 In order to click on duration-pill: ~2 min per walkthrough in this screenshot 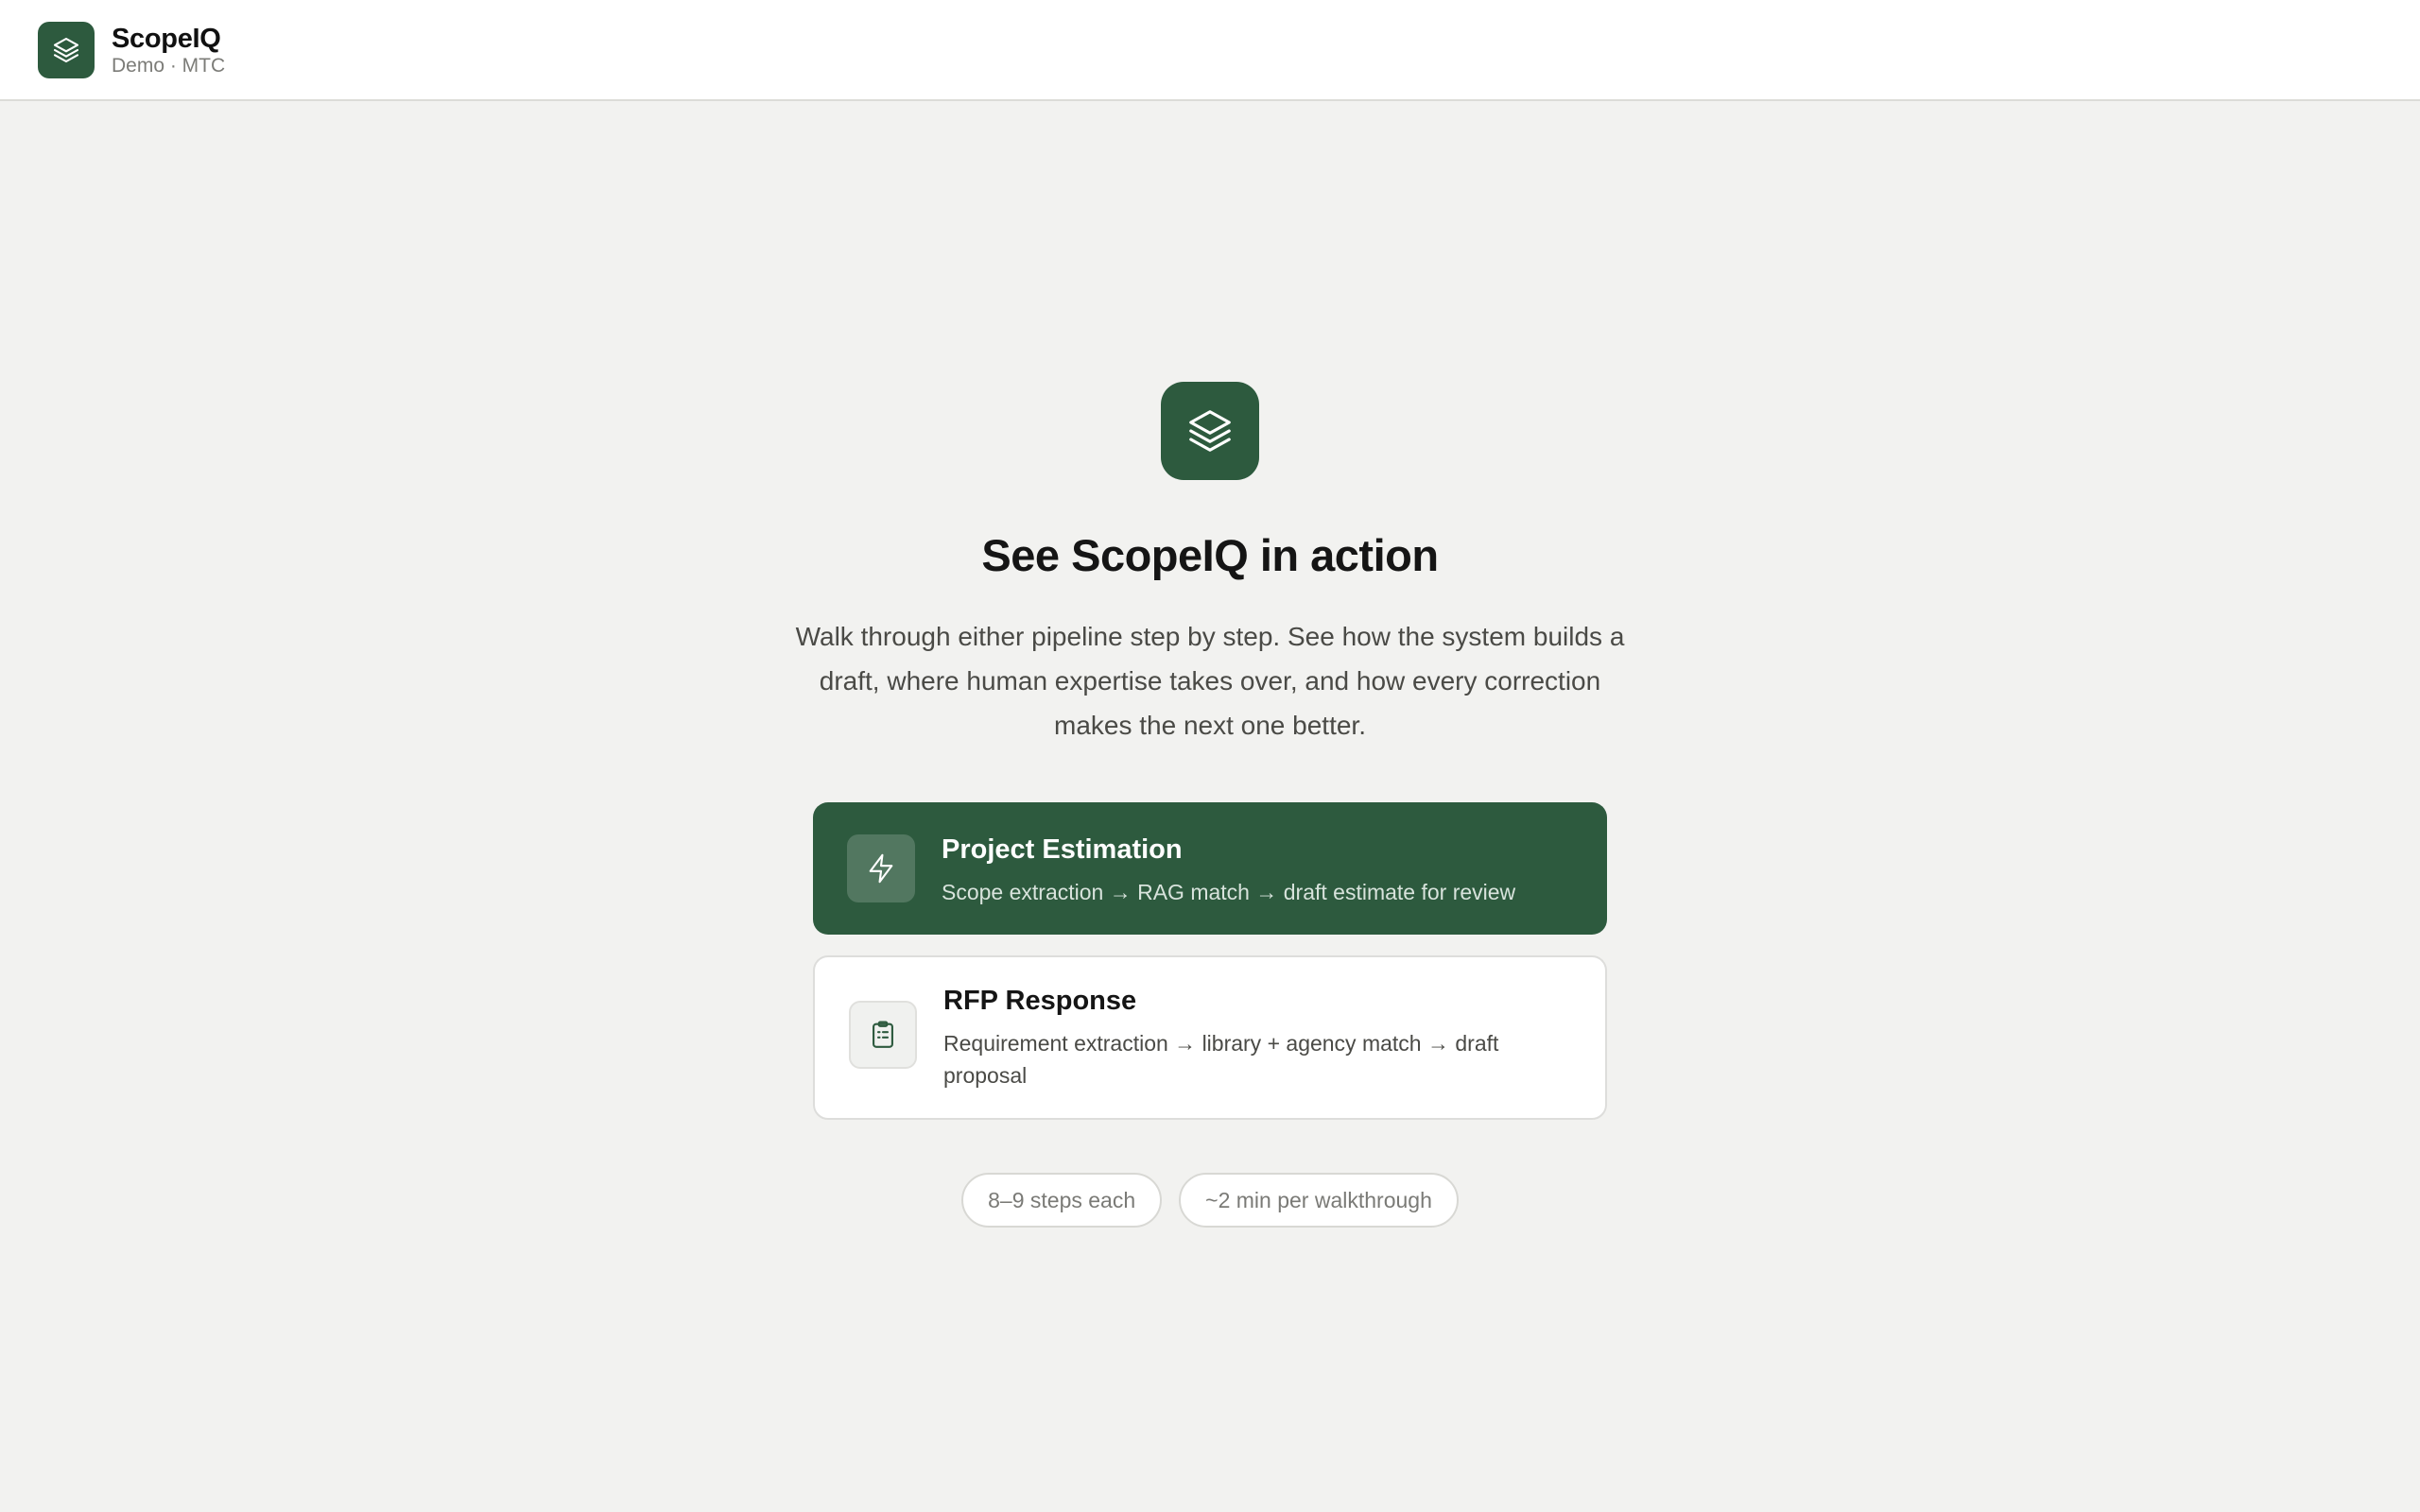, I will do `click(1319, 1200)`.